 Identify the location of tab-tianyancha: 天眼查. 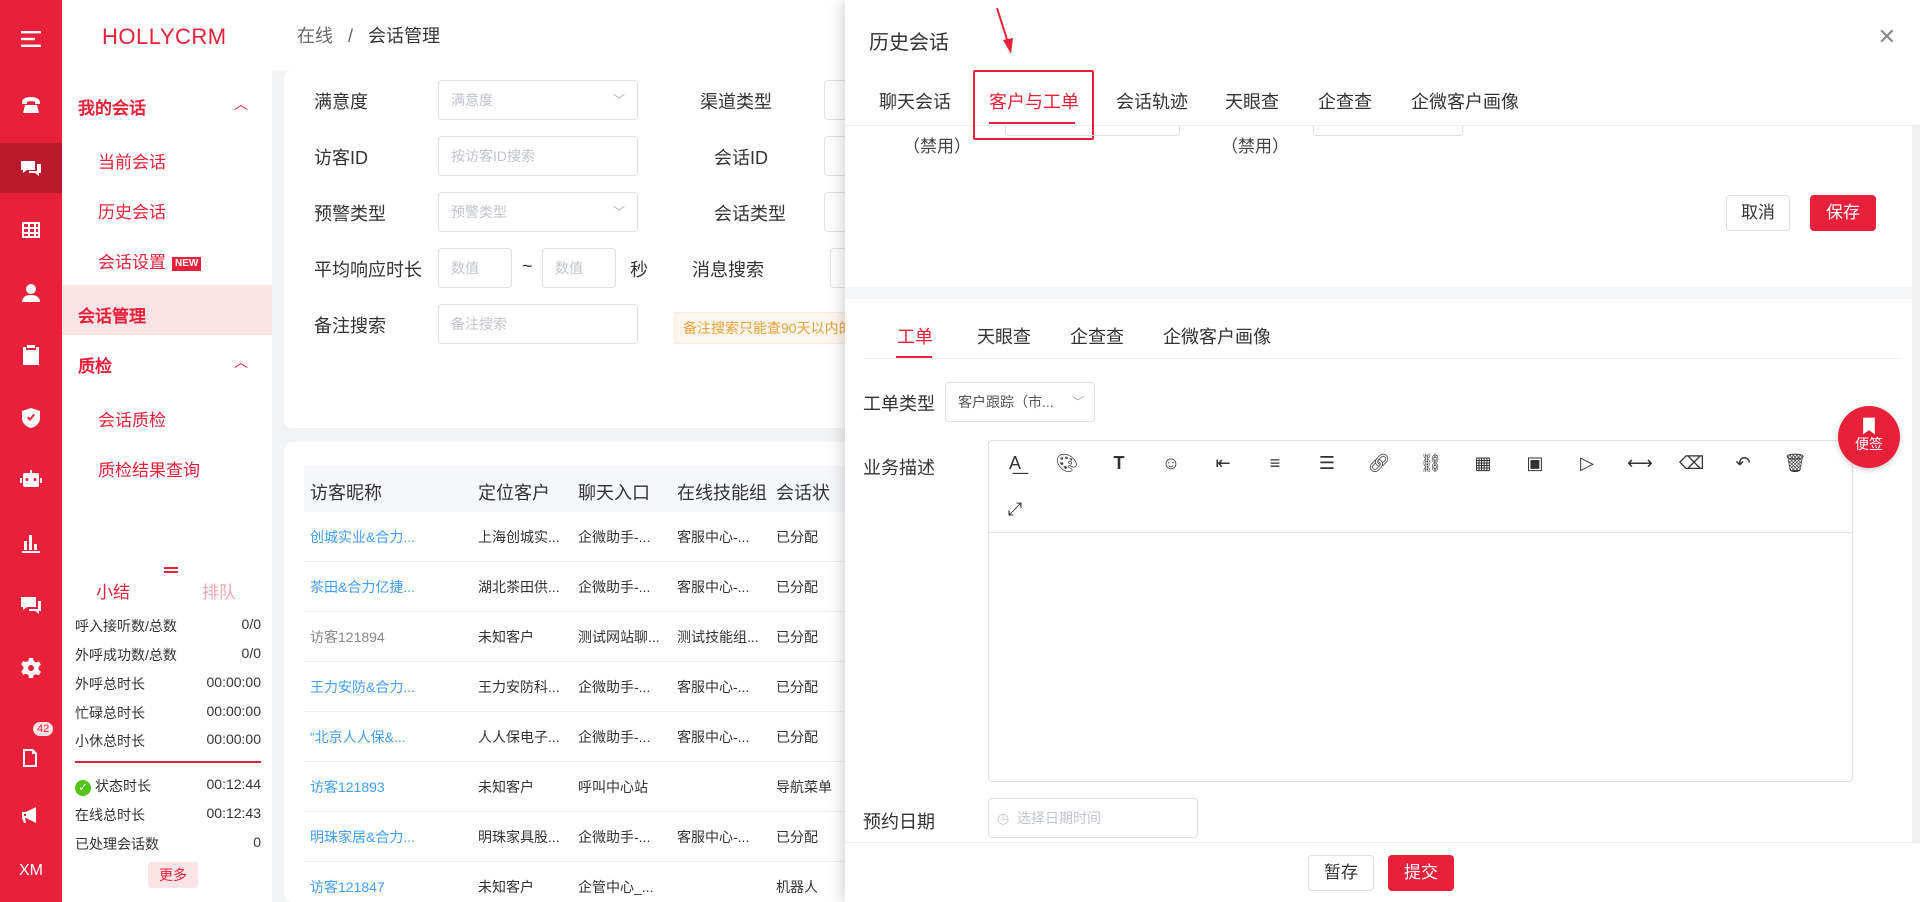
(1252, 101).